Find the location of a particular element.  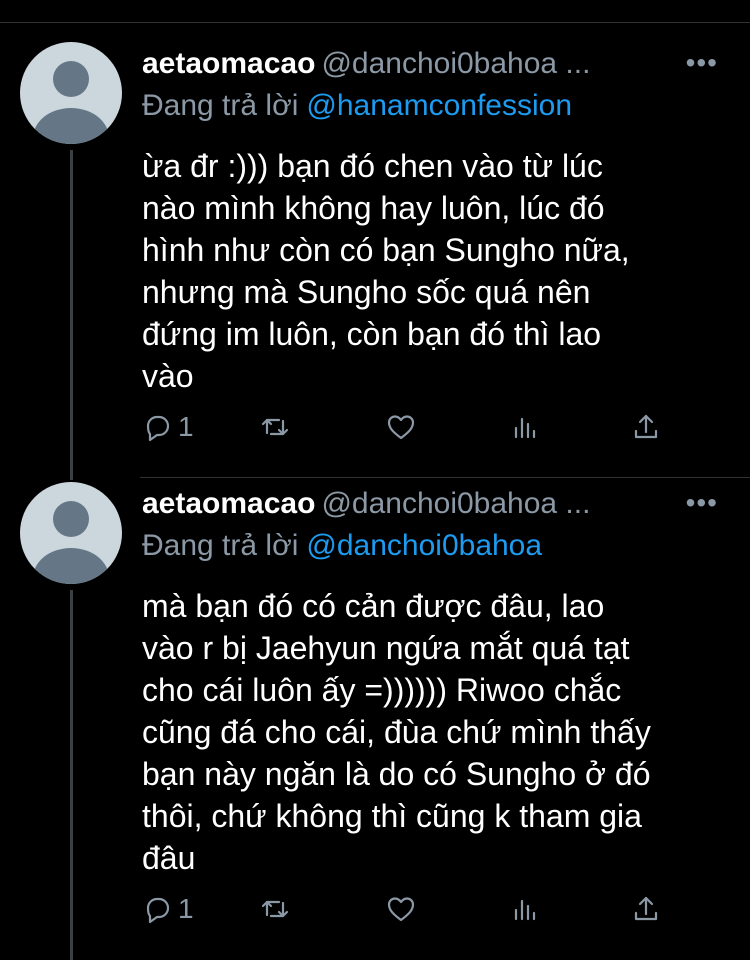

replying-to: Đang trả lời @danchoi0bahoa is located at coordinates (342, 546).